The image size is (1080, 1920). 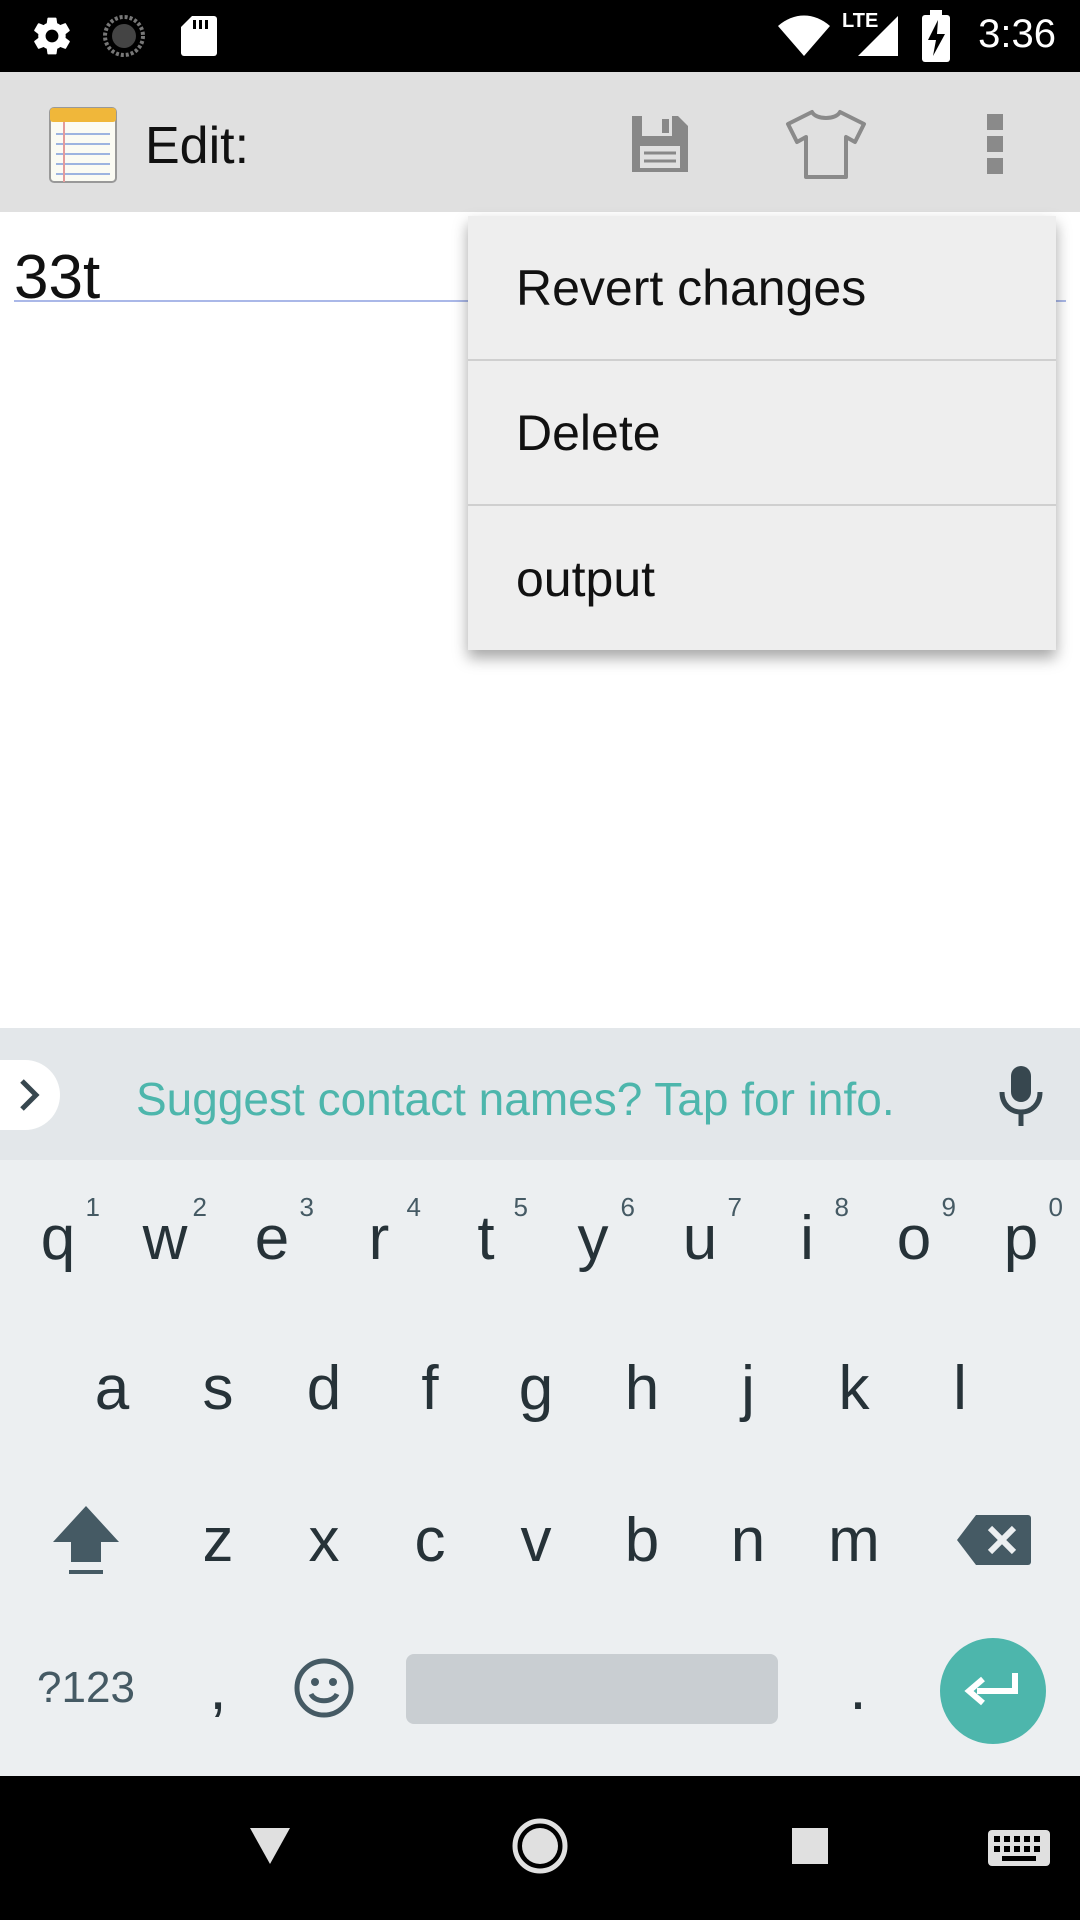 I want to click on backspace-key, so click(x=994, y=1540).